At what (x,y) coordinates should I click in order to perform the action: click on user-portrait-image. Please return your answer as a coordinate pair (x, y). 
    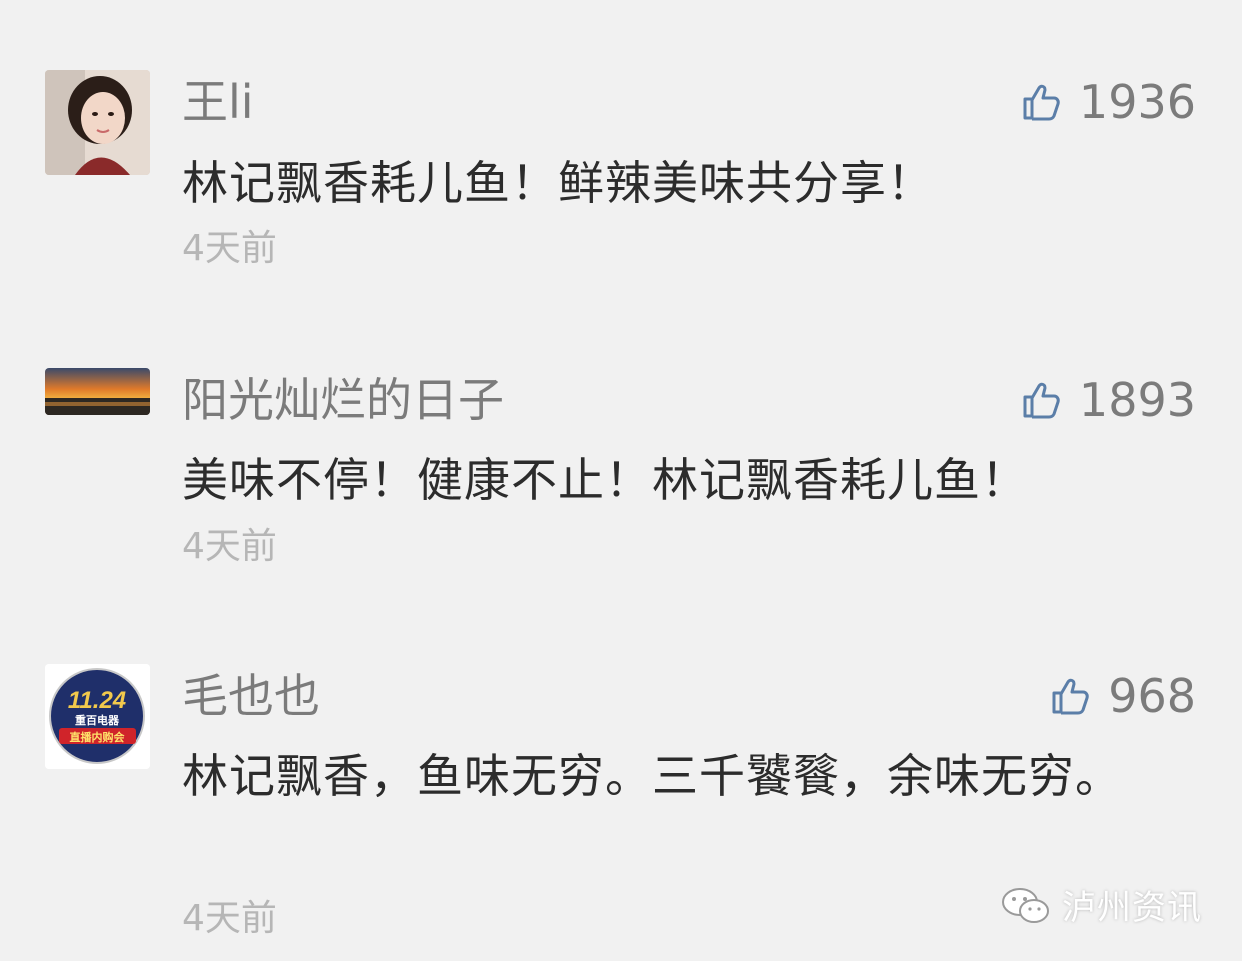
    Looking at the image, I should click on (97, 122).